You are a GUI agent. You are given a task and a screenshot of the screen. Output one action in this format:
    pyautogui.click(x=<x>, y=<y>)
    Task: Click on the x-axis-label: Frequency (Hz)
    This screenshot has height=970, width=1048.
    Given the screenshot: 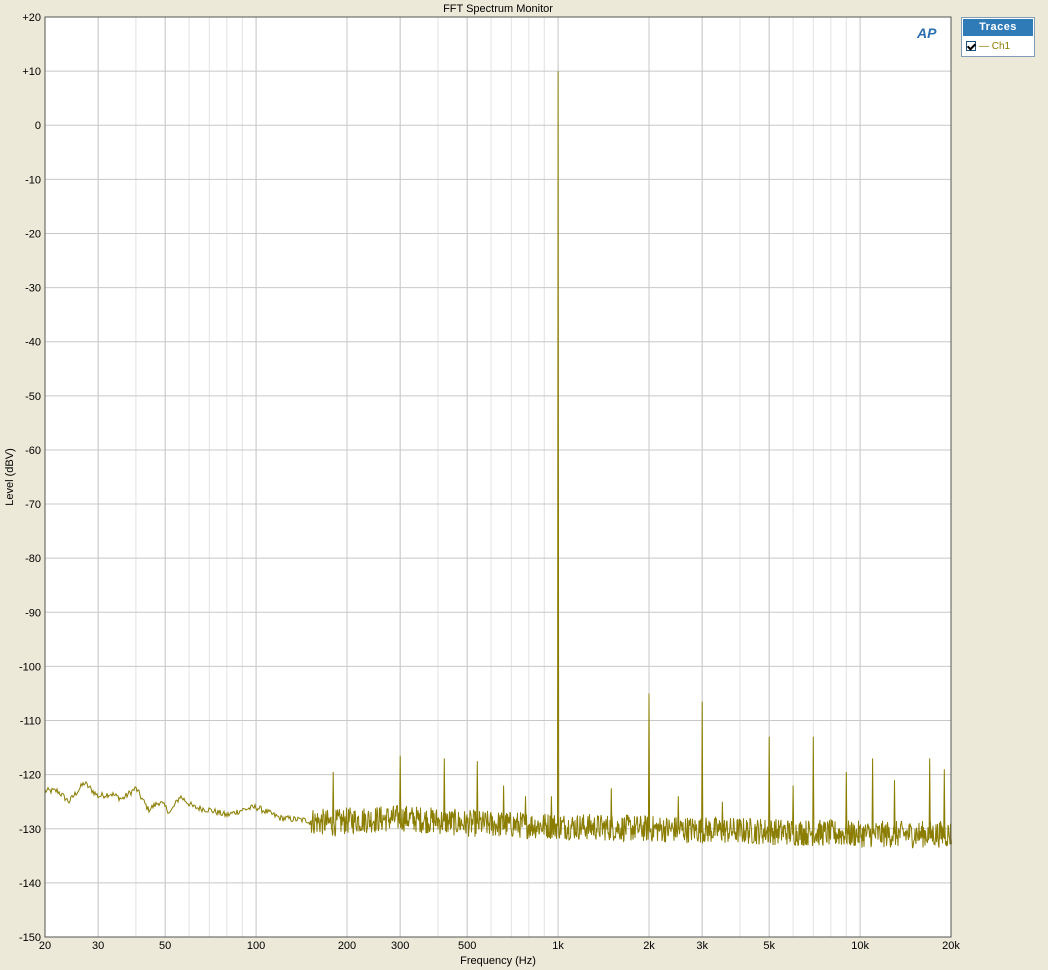 What is the action you would take?
    pyautogui.click(x=498, y=961)
    